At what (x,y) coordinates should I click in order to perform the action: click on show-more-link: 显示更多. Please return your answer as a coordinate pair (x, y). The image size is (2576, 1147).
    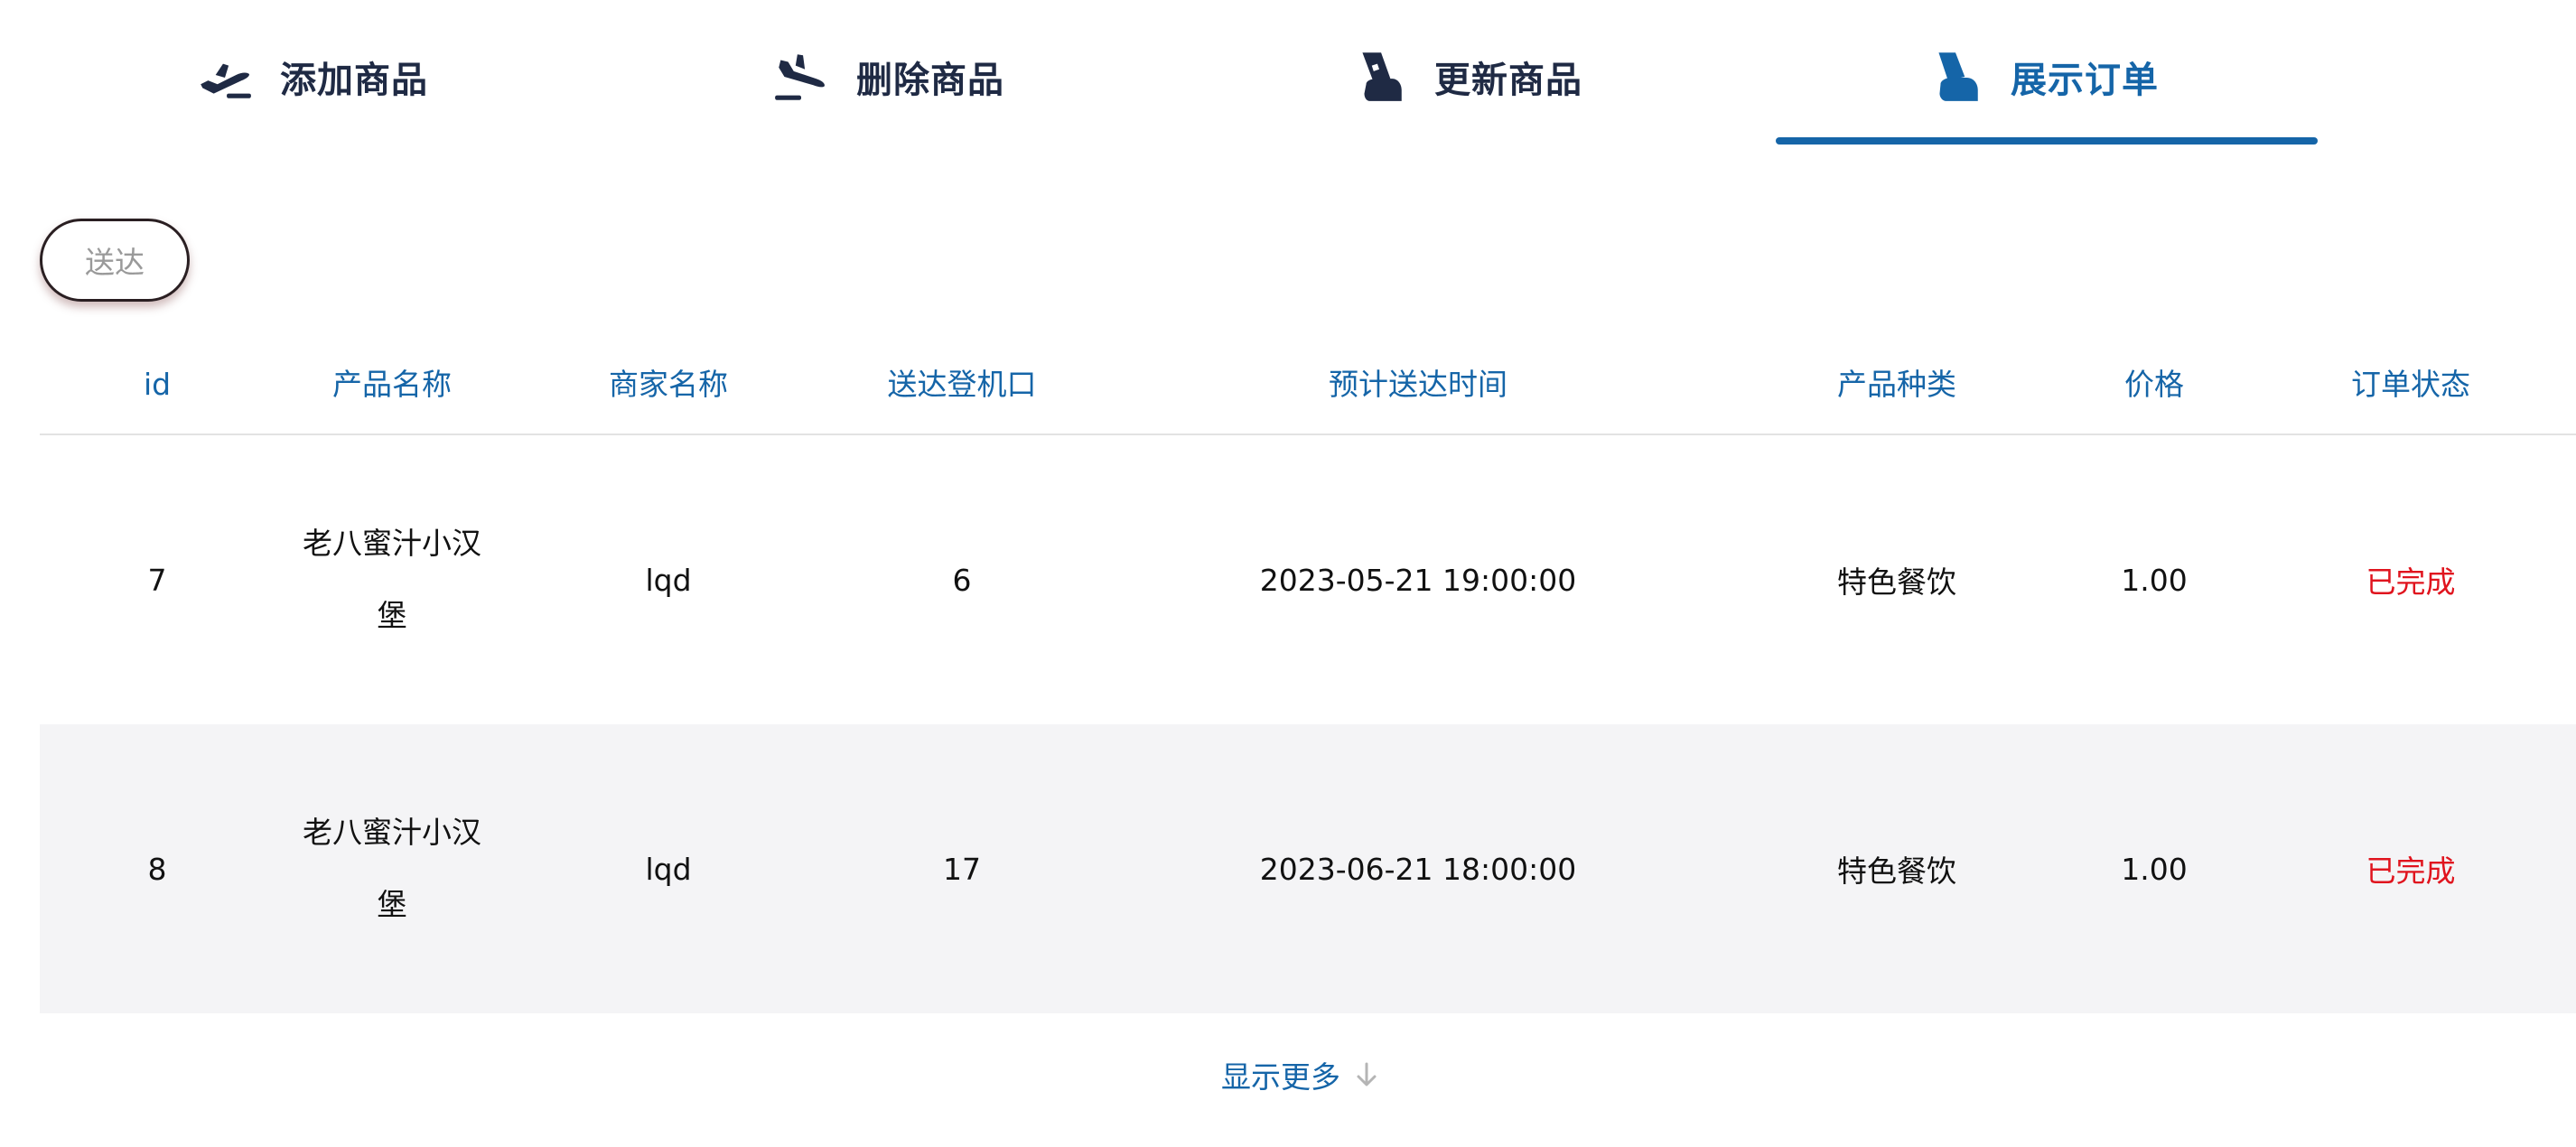
    Looking at the image, I should click on (1299, 1074).